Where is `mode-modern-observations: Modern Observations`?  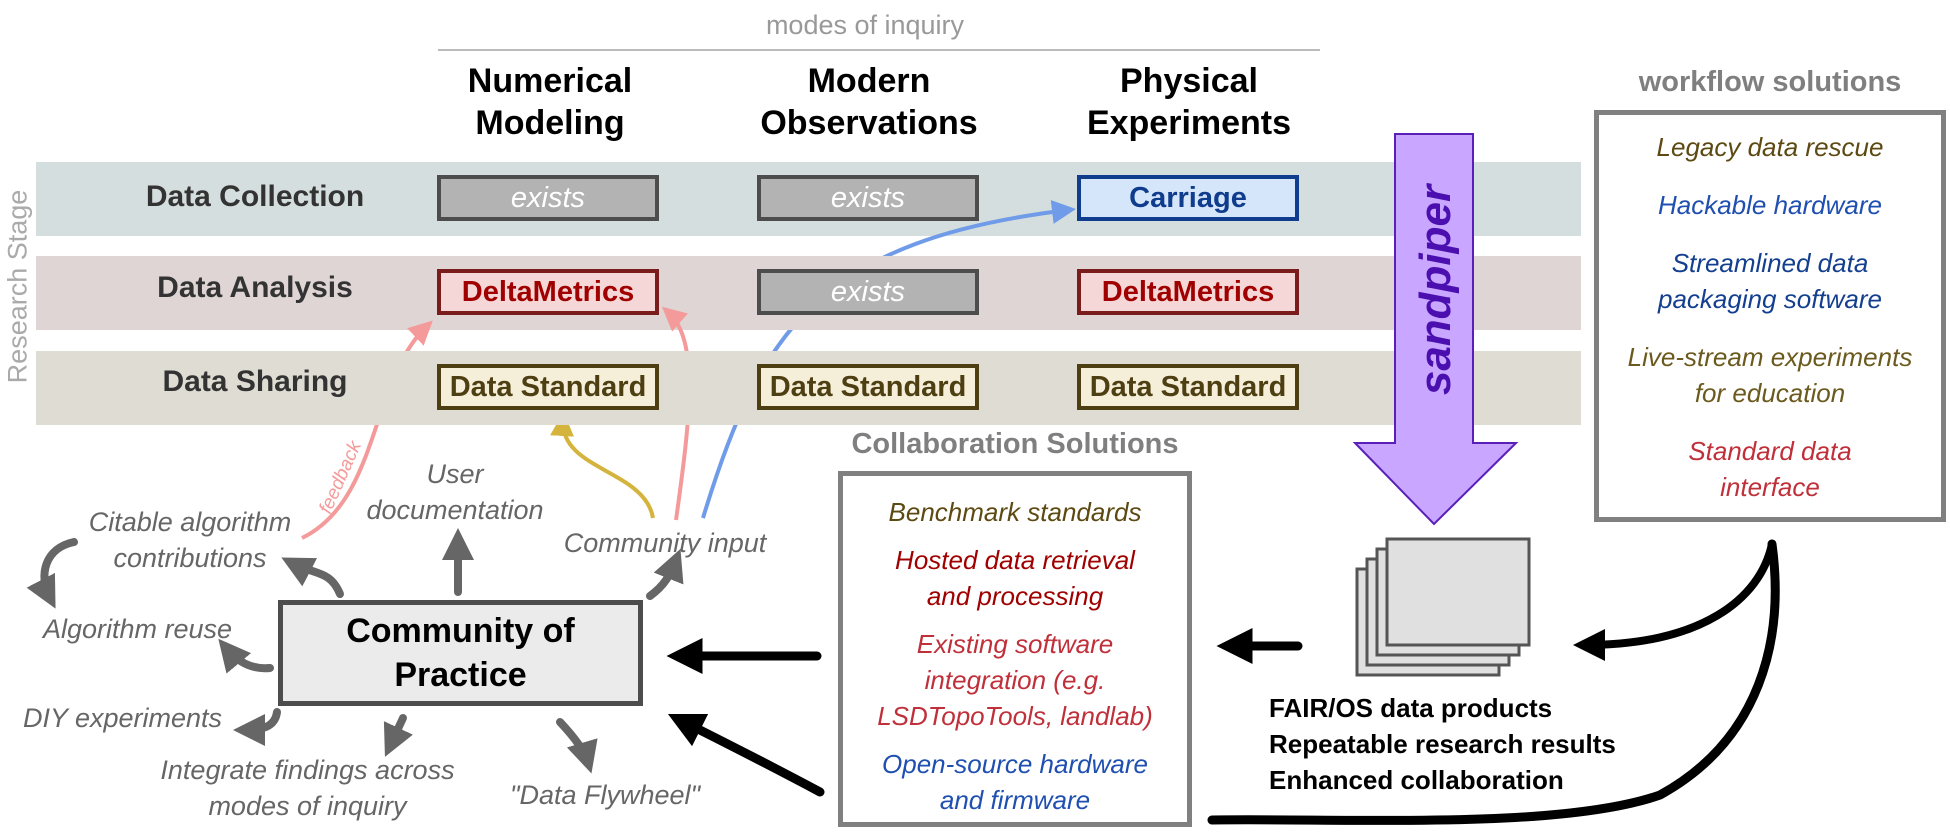 mode-modern-observations: Modern Observations is located at coordinates (869, 102).